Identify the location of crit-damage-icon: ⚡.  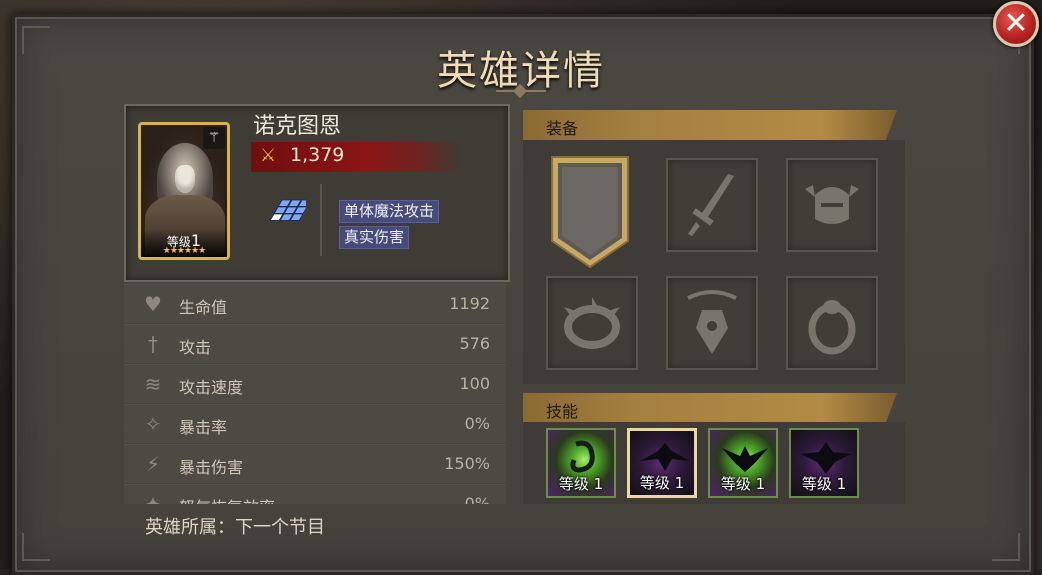
(153, 464).